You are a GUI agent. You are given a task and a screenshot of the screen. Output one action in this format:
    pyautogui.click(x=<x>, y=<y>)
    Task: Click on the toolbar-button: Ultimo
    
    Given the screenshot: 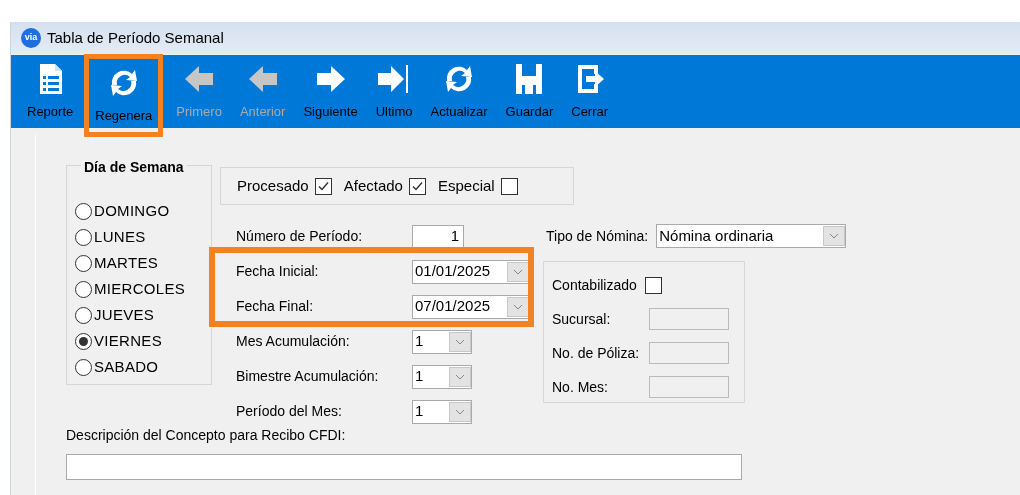 What is the action you would take?
    pyautogui.click(x=394, y=91)
    